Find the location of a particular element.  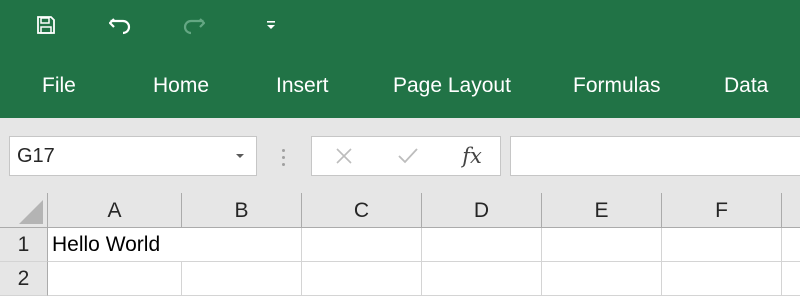

cell-g1 is located at coordinates (791, 245).